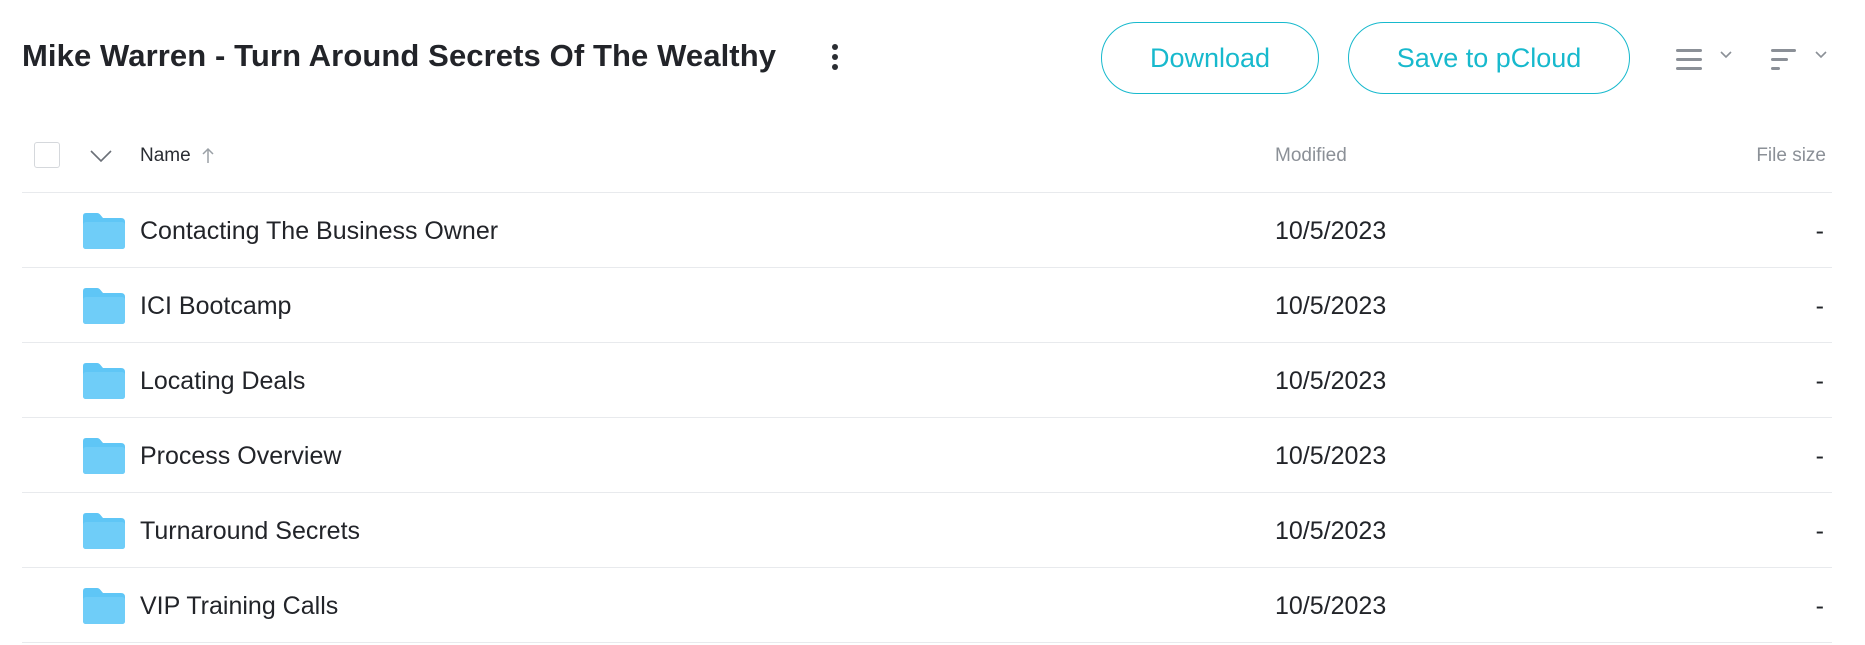  What do you see at coordinates (208, 155) in the screenshot?
I see `arrow-up-icon` at bounding box center [208, 155].